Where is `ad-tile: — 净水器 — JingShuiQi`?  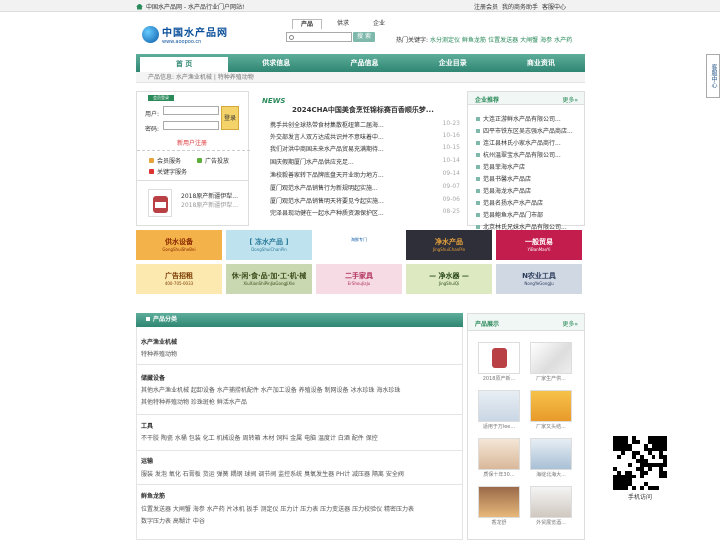
ad-tile: — 净水器 — JingShuiQi is located at coordinates (449, 279).